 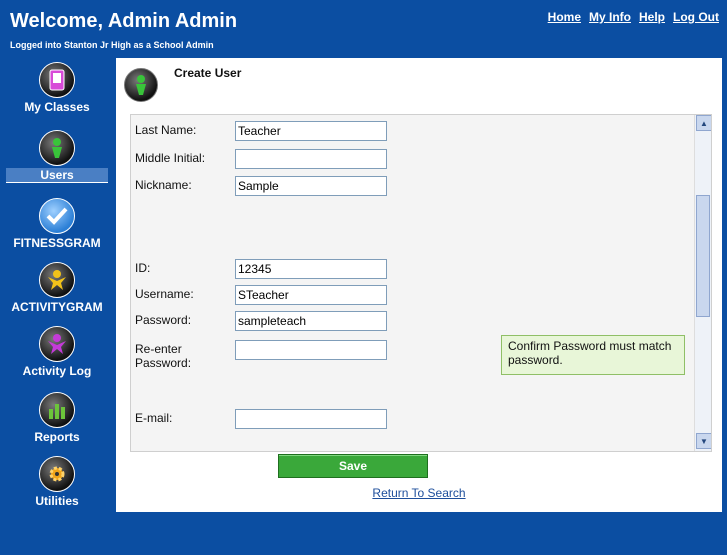 I want to click on sidebar-item-my-classes: My Classes, so click(x=57, y=88).